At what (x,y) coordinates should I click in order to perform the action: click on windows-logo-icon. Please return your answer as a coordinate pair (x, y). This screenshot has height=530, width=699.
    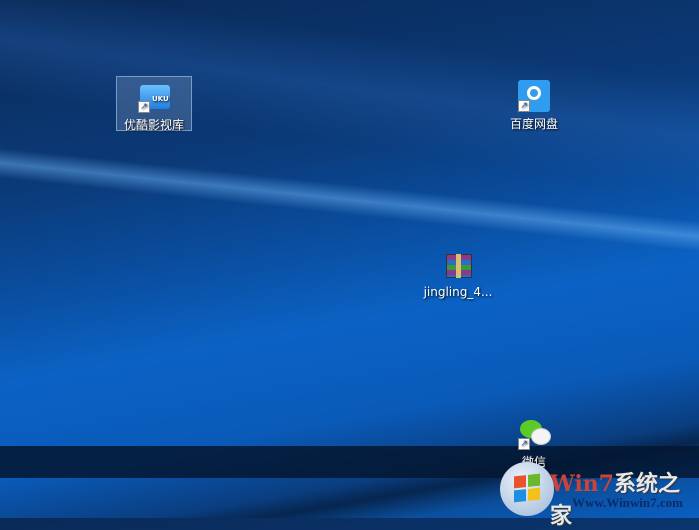
    Looking at the image, I should click on (527, 489).